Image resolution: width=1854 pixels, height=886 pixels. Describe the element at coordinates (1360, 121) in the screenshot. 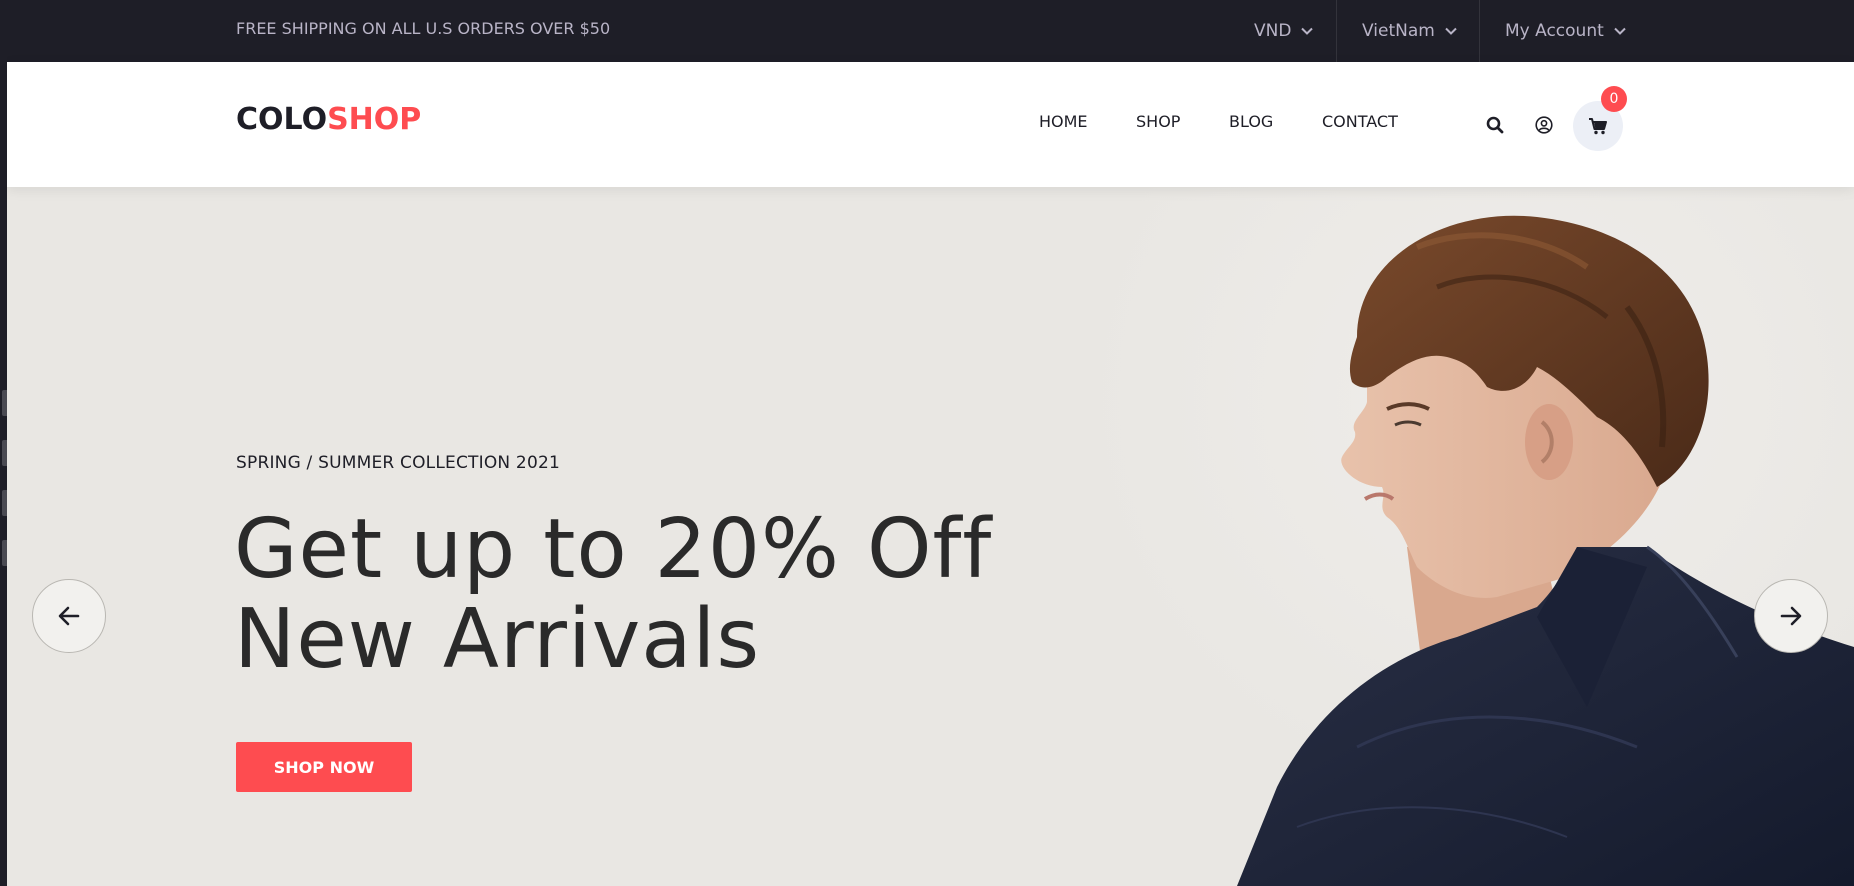

I see `nav-contact: CONTACT` at that location.